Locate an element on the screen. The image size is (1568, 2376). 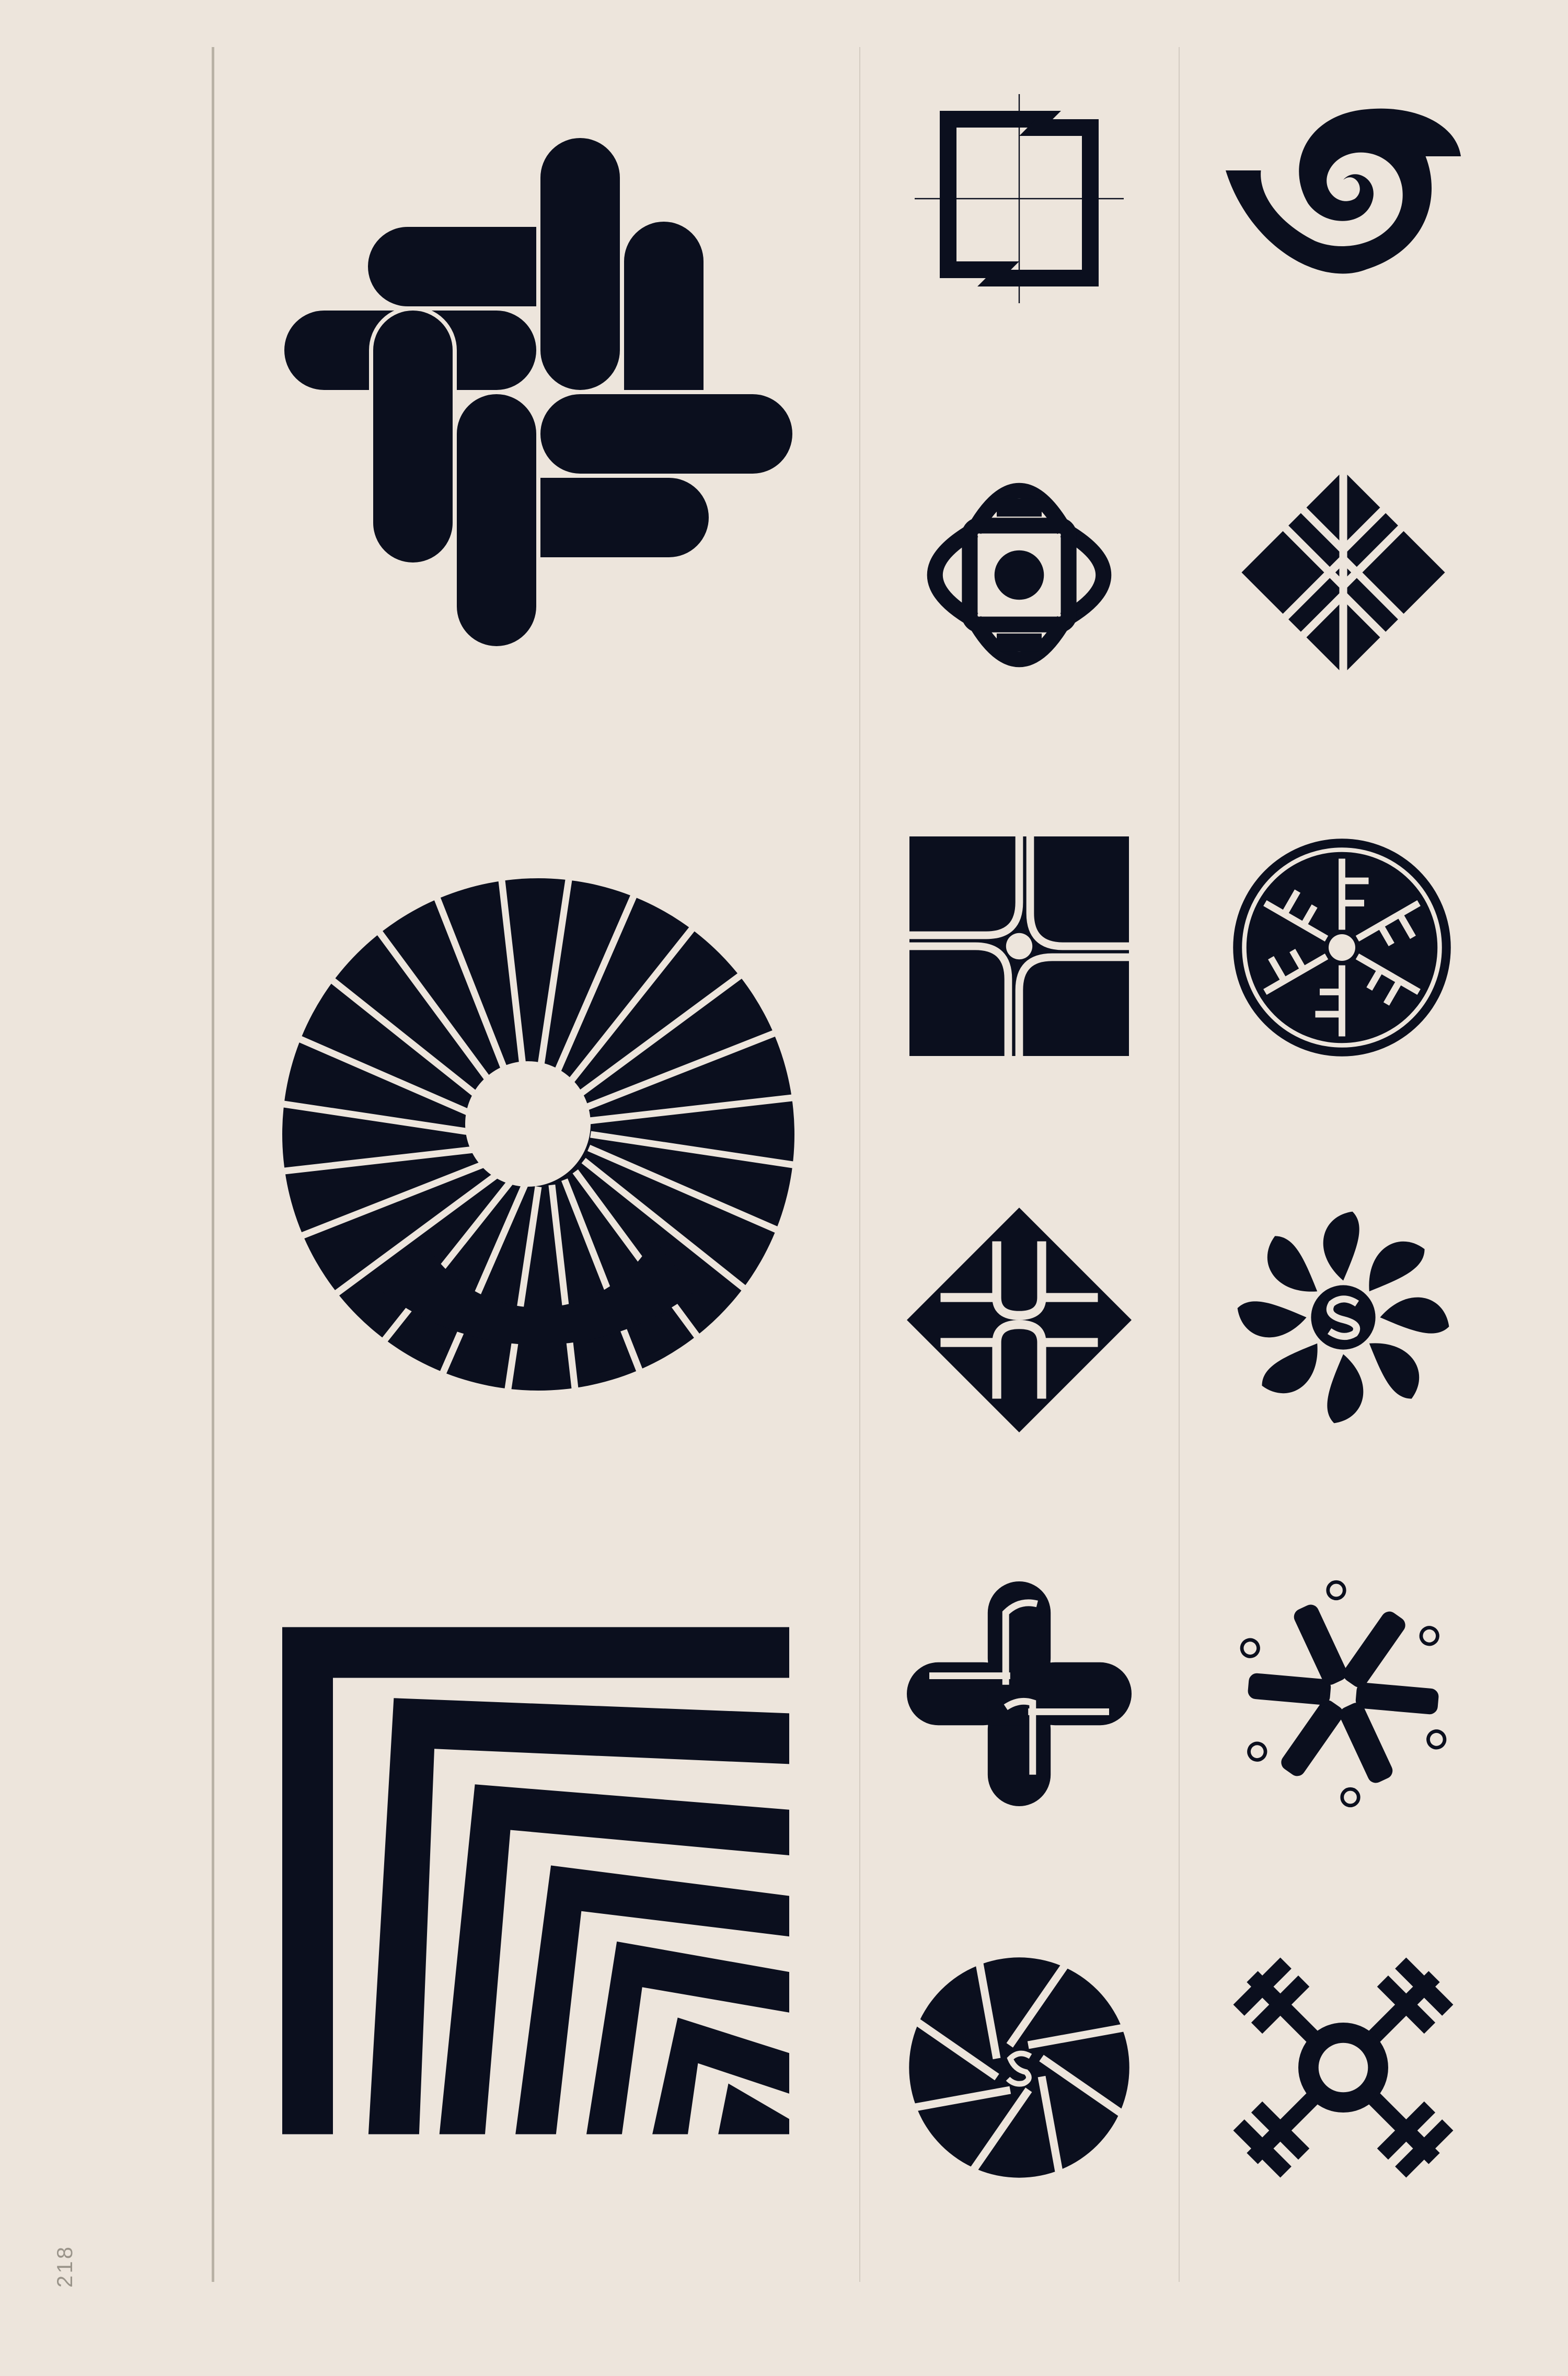
logo-corner-stripes is located at coordinates (535, 1881).